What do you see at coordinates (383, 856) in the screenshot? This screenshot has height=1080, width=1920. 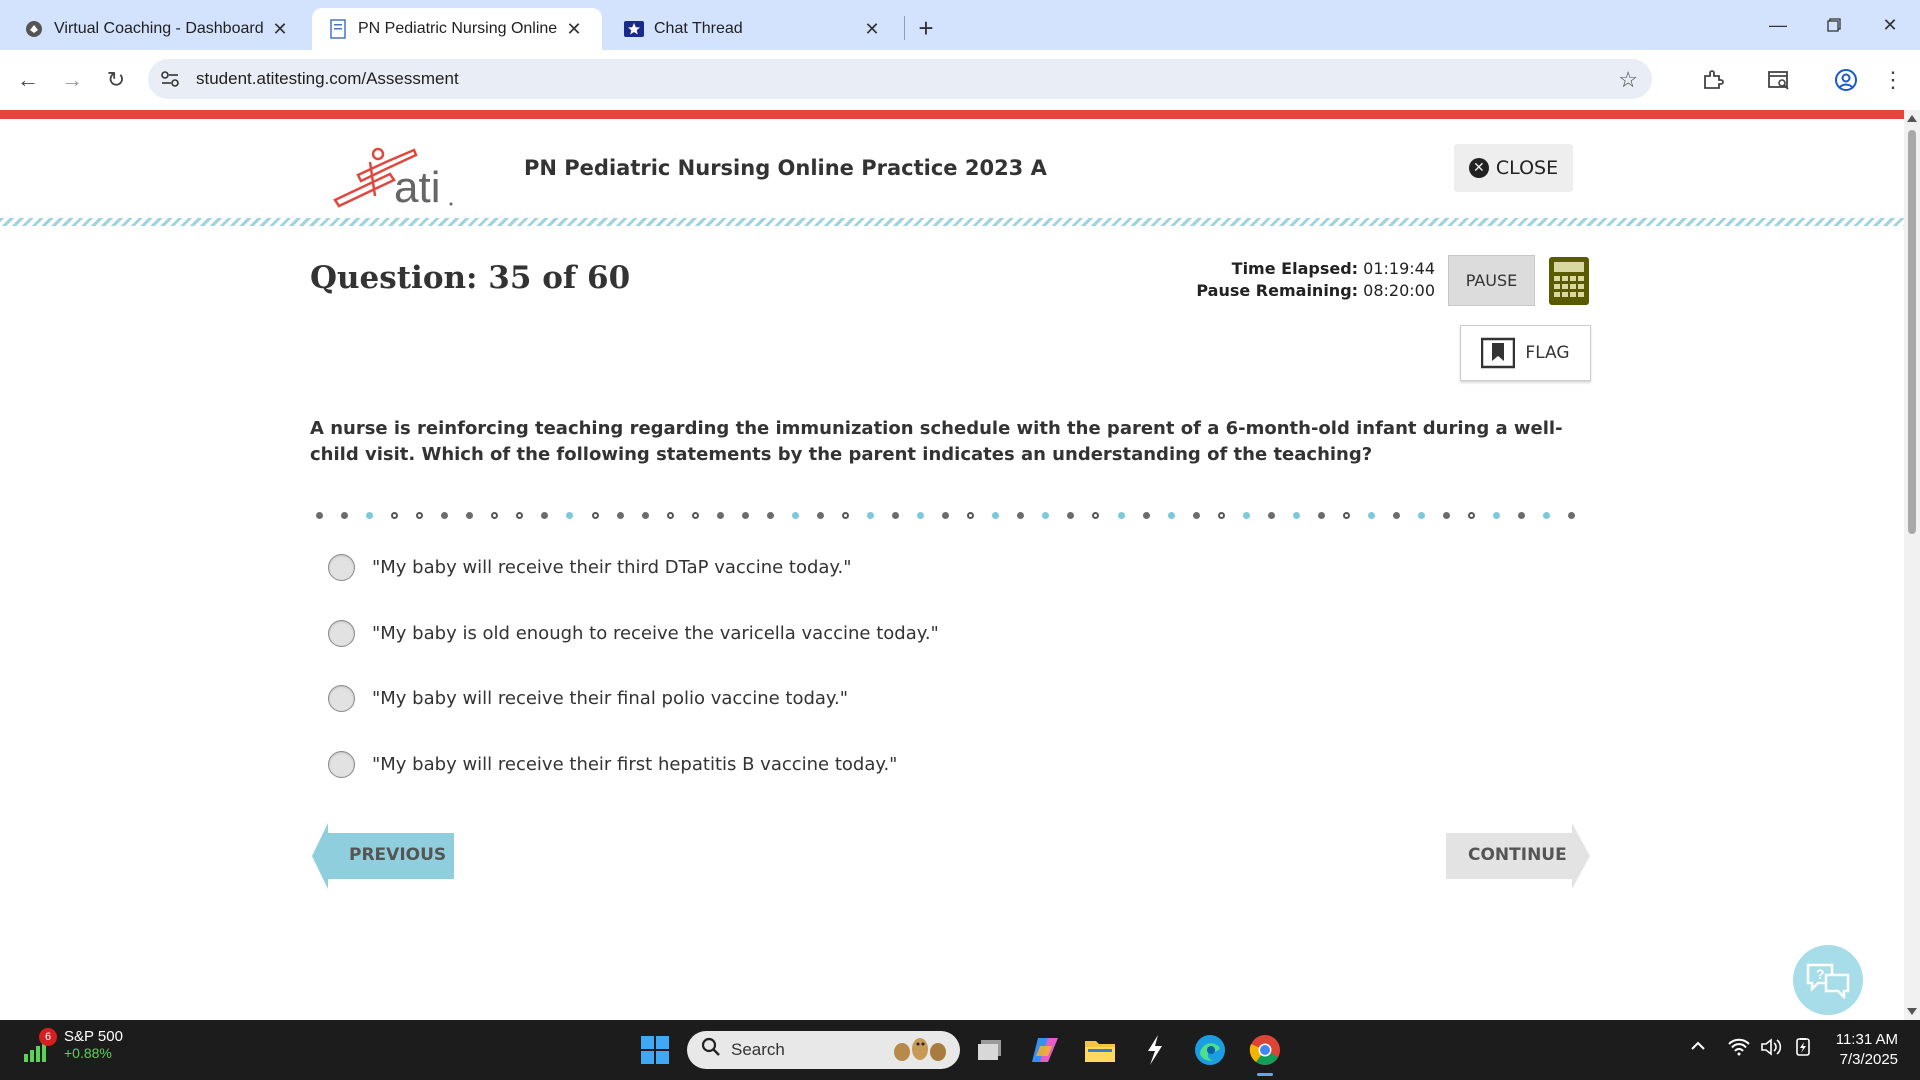 I see `previous-button: PREVIOUS` at bounding box center [383, 856].